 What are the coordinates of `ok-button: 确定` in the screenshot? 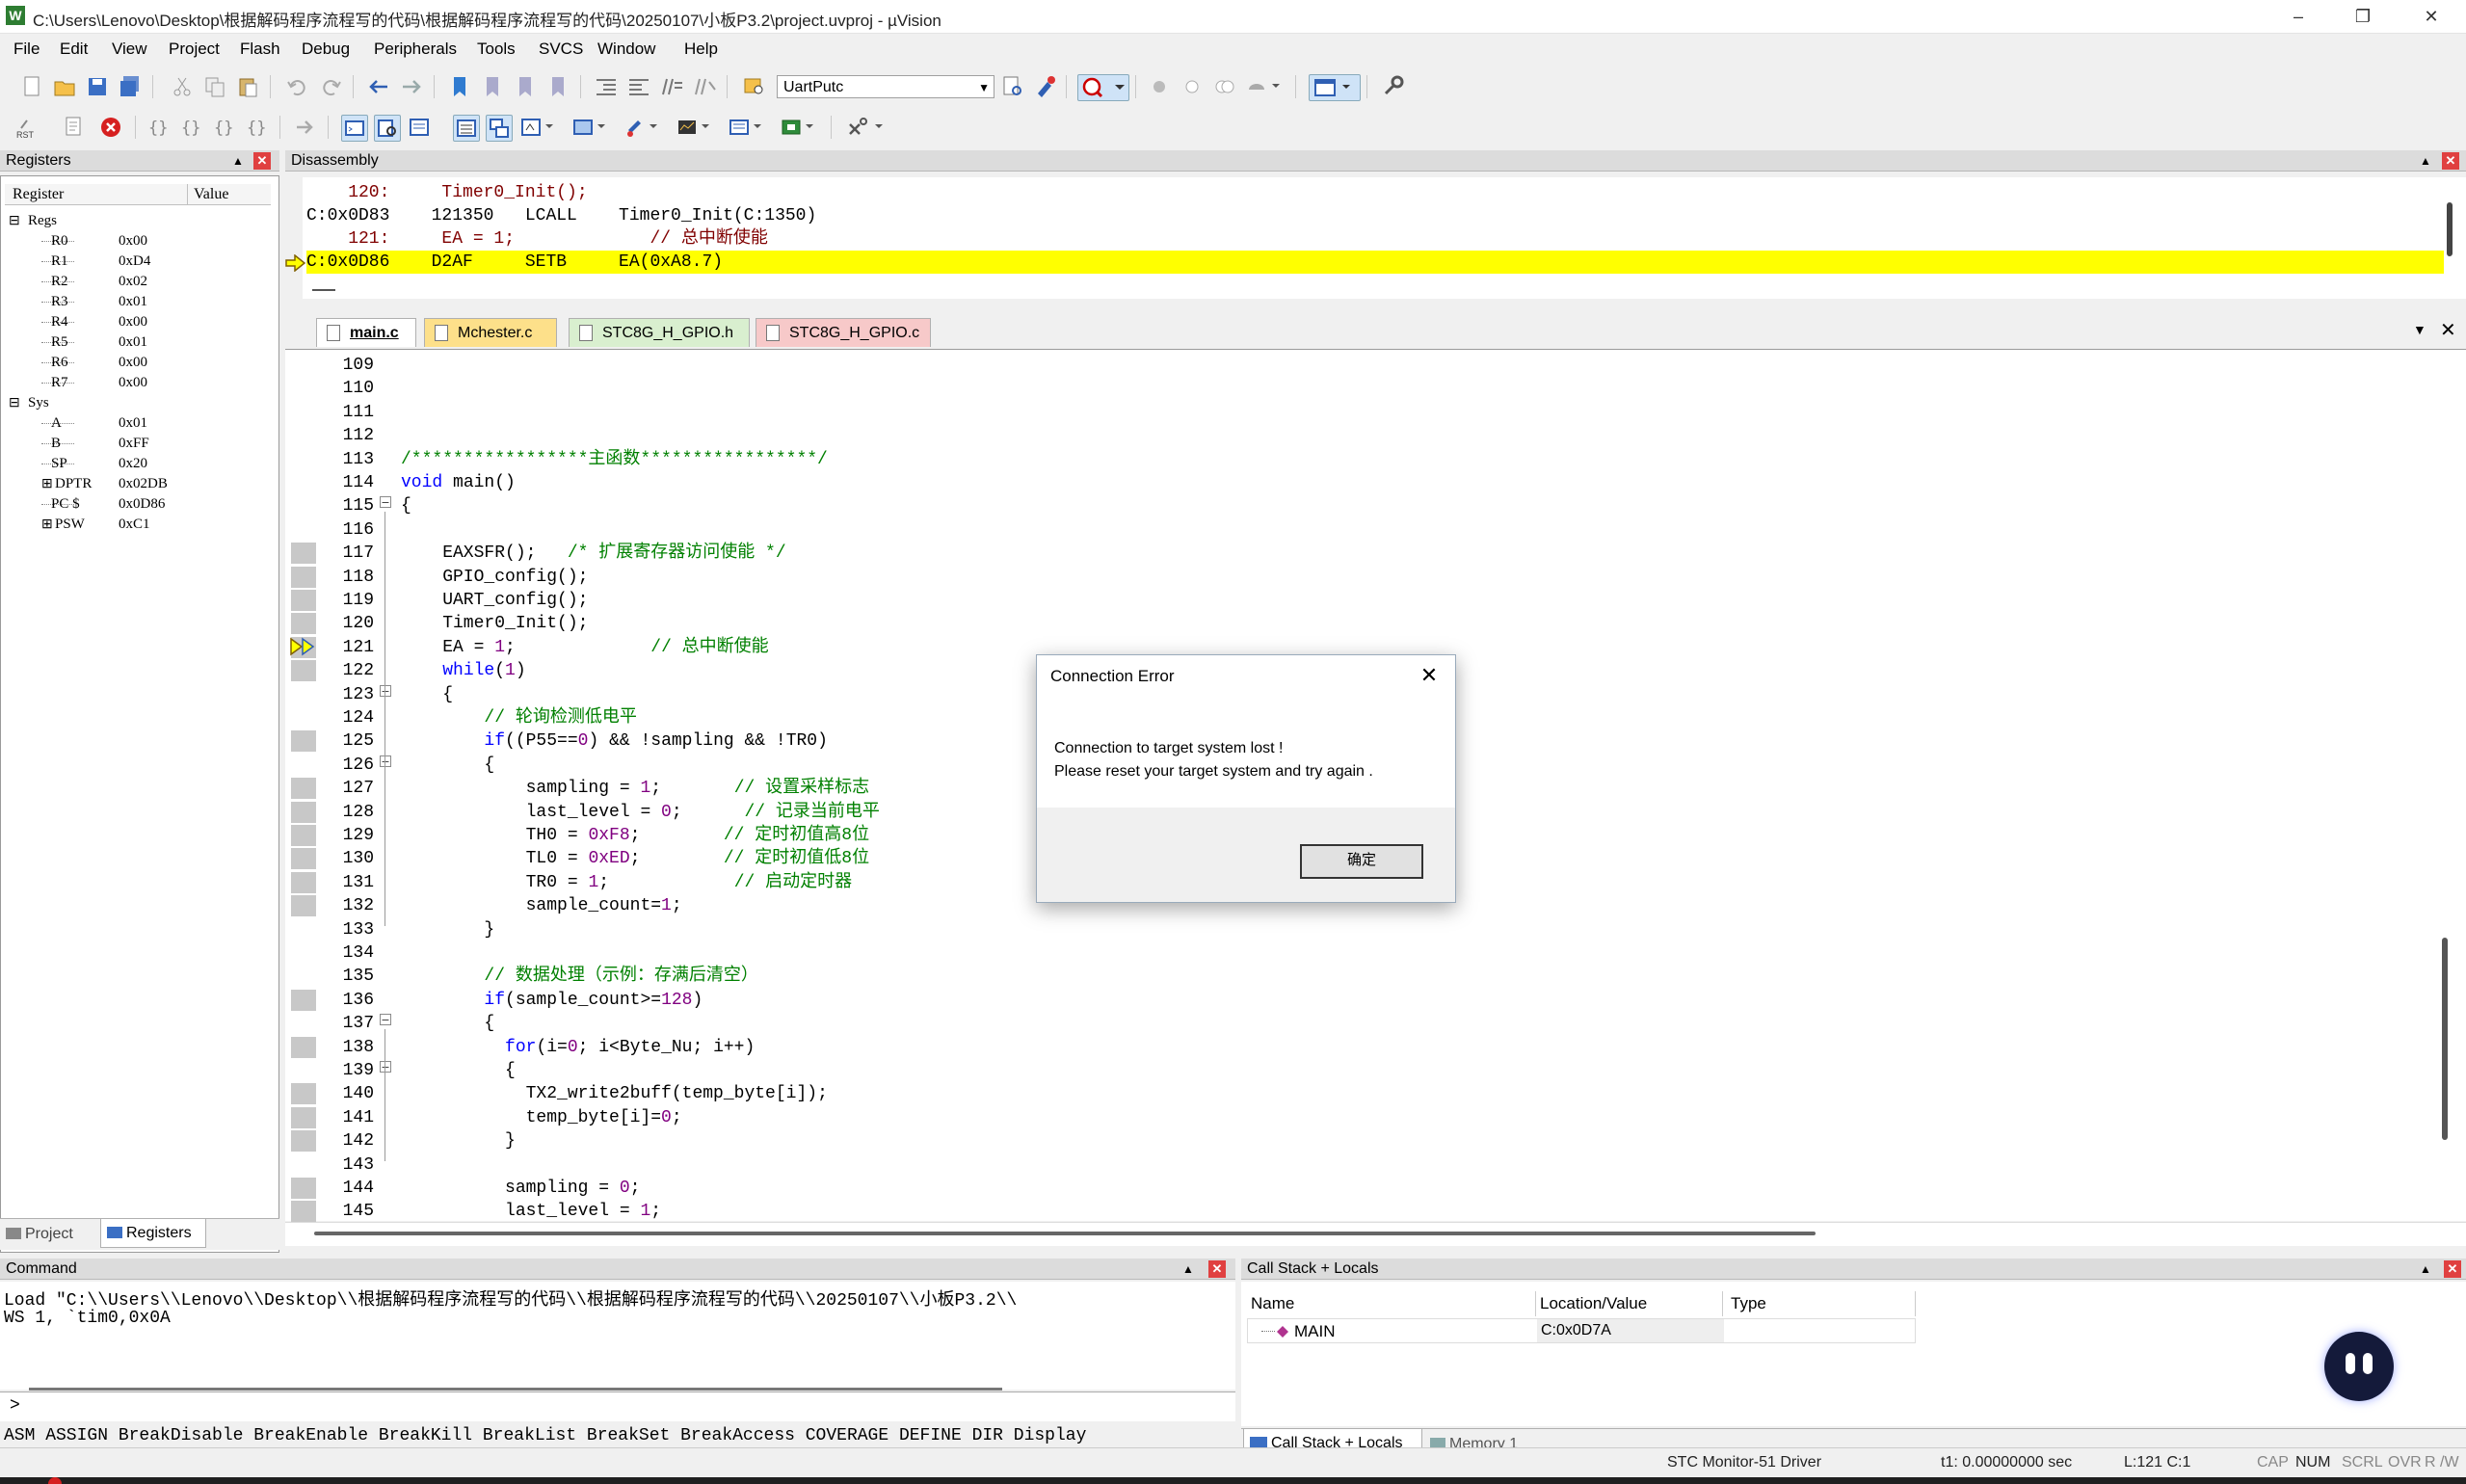 It's located at (1361, 861).